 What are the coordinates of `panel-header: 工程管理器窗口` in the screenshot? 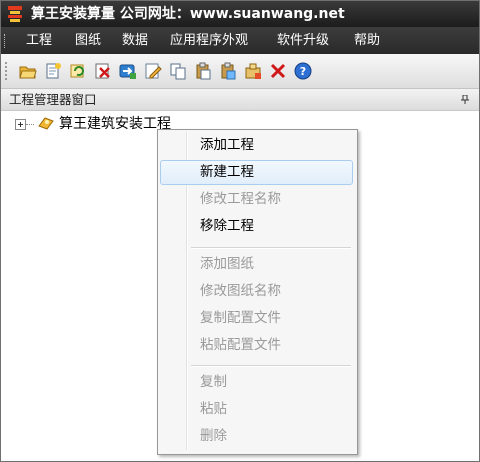 It's located at (240, 100).